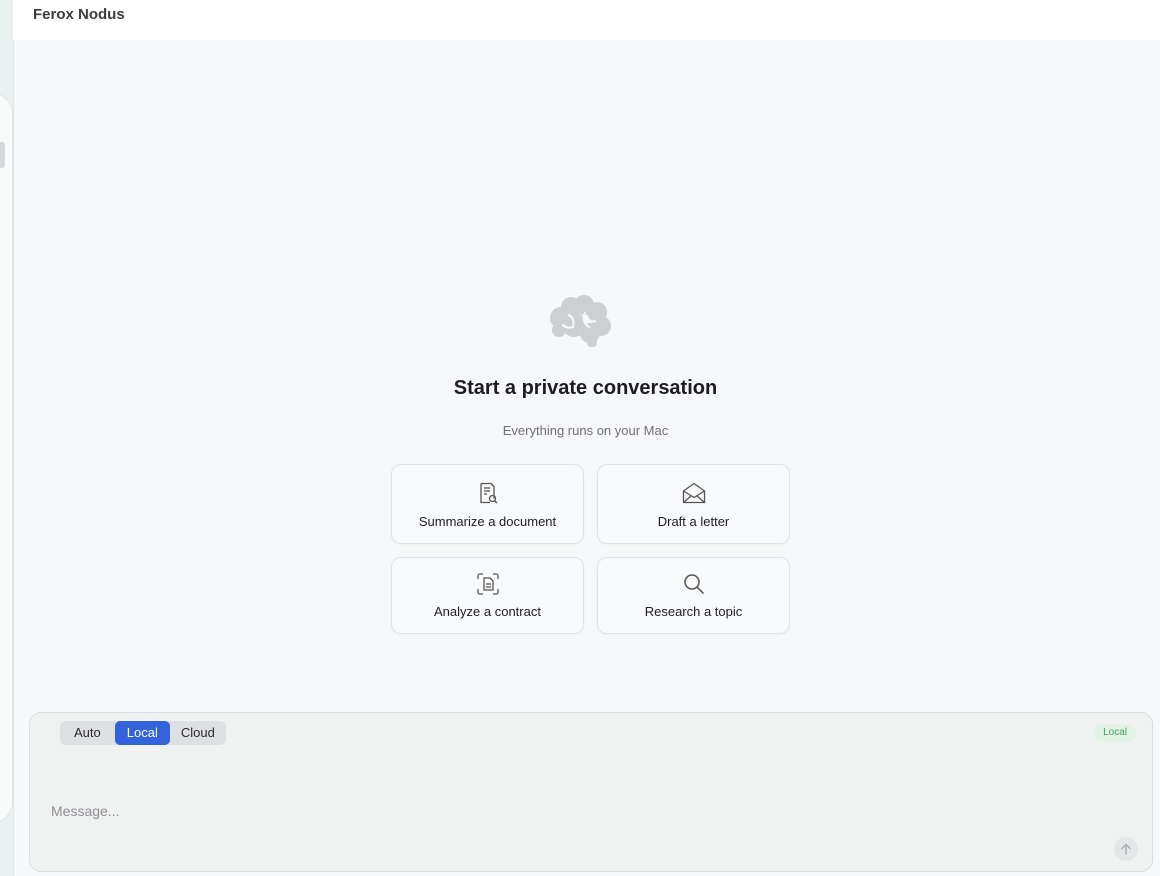 The image size is (1160, 876). I want to click on send-button, so click(1126, 849).